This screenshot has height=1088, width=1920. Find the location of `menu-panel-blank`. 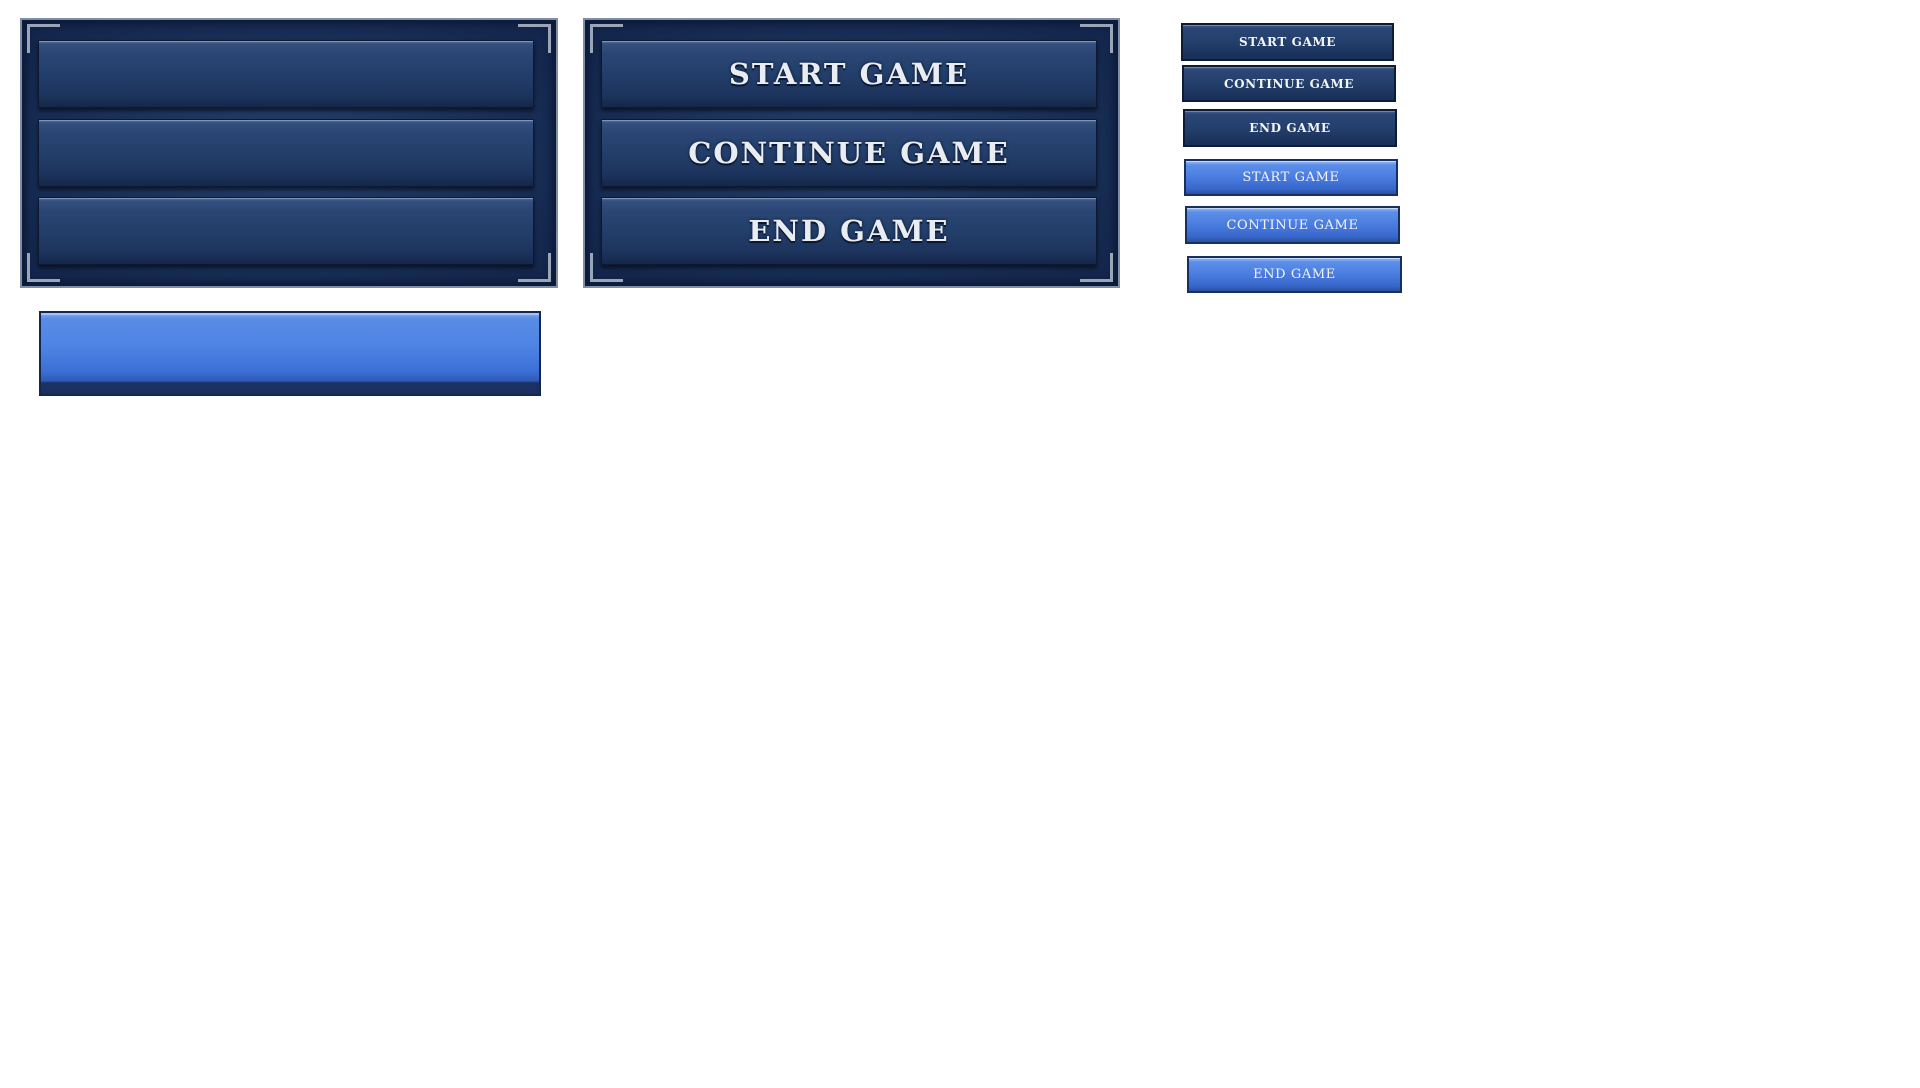

menu-panel-blank is located at coordinates (289, 153).